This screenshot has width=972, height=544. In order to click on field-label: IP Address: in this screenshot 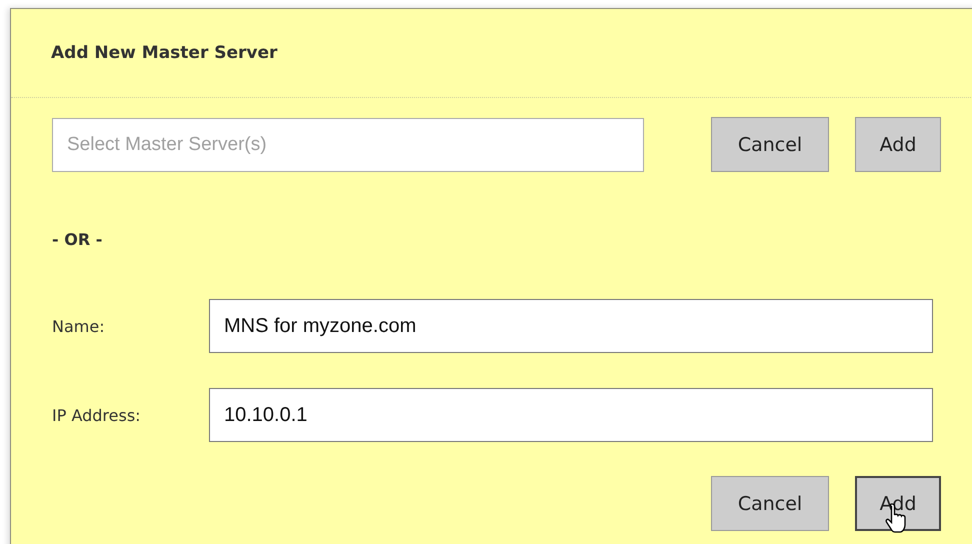, I will do `click(97, 415)`.